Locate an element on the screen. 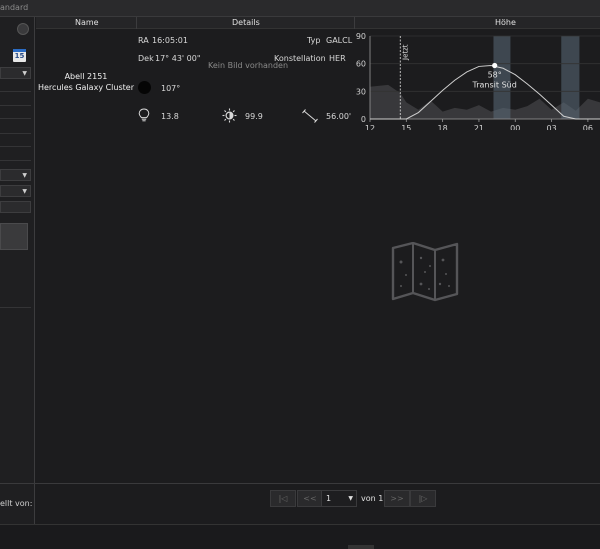 This screenshot has width=600, height=549. creator-label: ellt von: is located at coordinates (16, 503).